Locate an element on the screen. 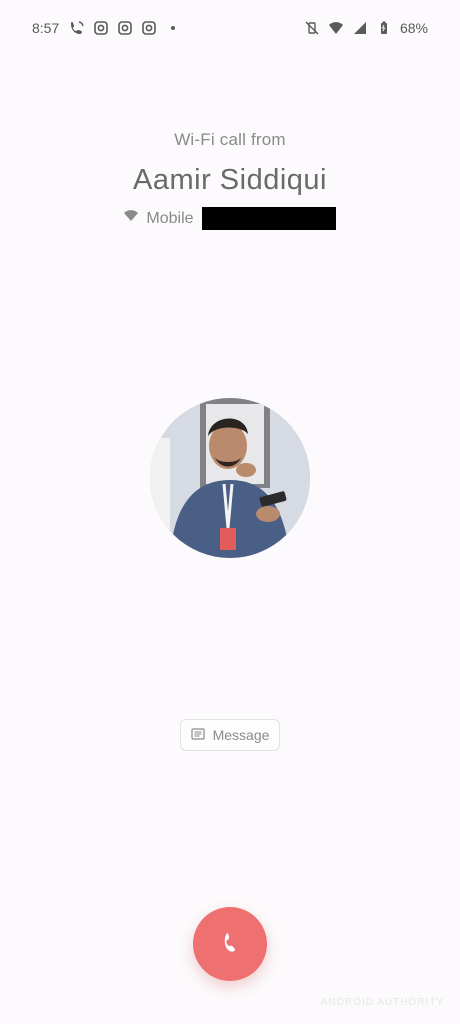  caller-name: Aamir Siddiqui is located at coordinates (230, 180).